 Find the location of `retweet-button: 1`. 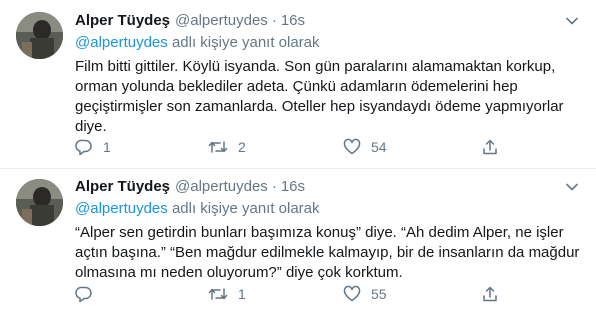

retweet-button: 1 is located at coordinates (227, 294).